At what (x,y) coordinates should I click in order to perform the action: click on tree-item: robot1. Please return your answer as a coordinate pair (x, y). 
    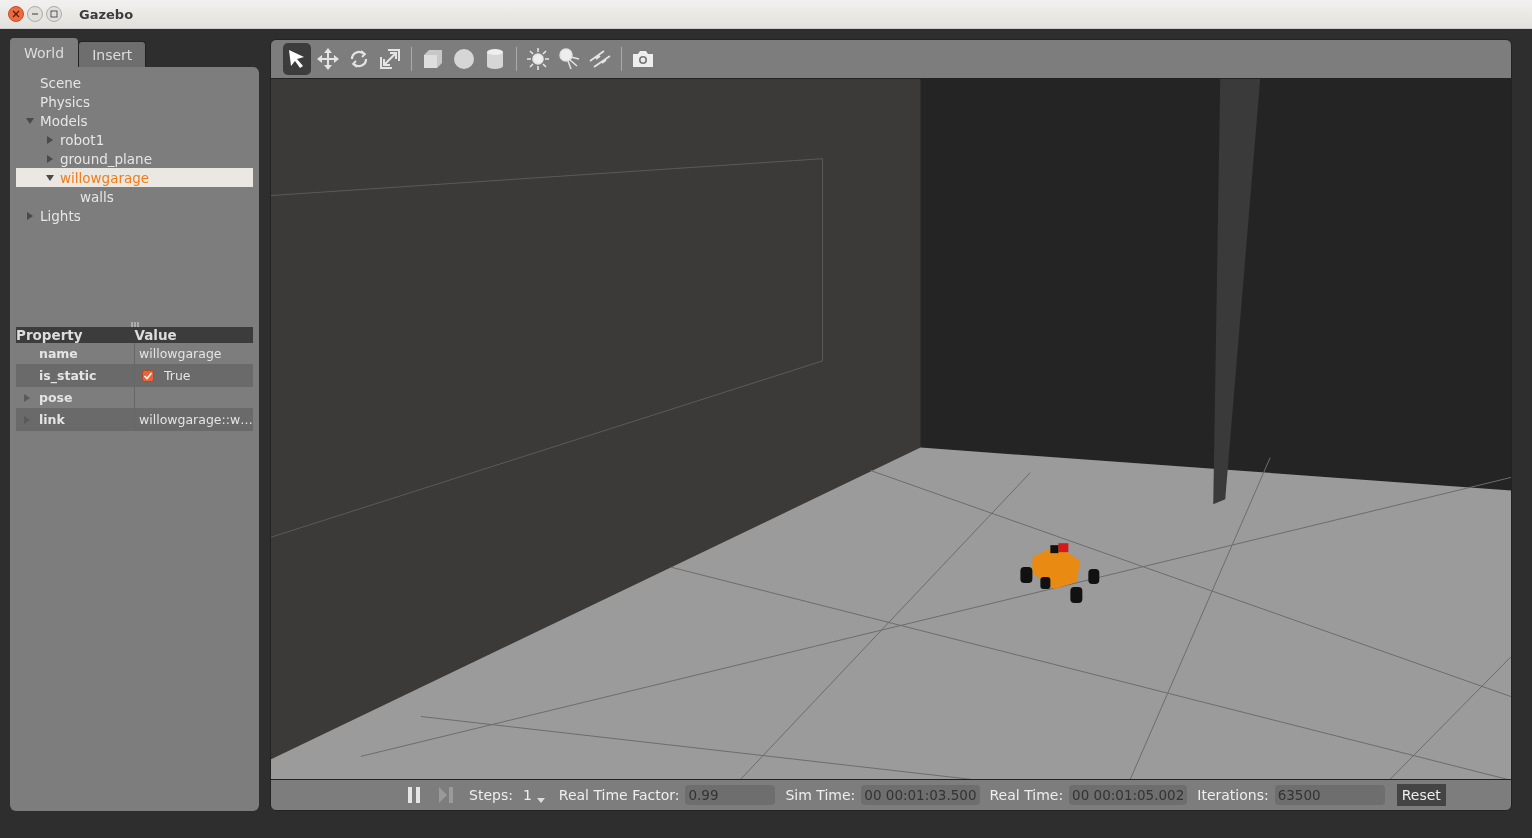
    Looking at the image, I should click on (134, 139).